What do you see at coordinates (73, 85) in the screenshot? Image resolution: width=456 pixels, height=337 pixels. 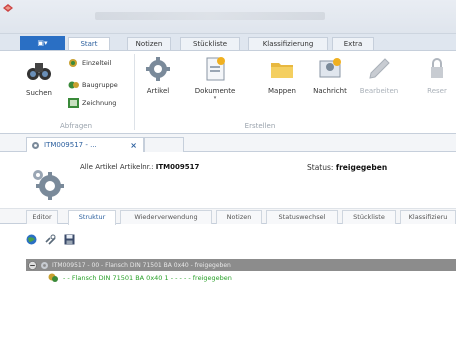 I see `assembly-icon` at bounding box center [73, 85].